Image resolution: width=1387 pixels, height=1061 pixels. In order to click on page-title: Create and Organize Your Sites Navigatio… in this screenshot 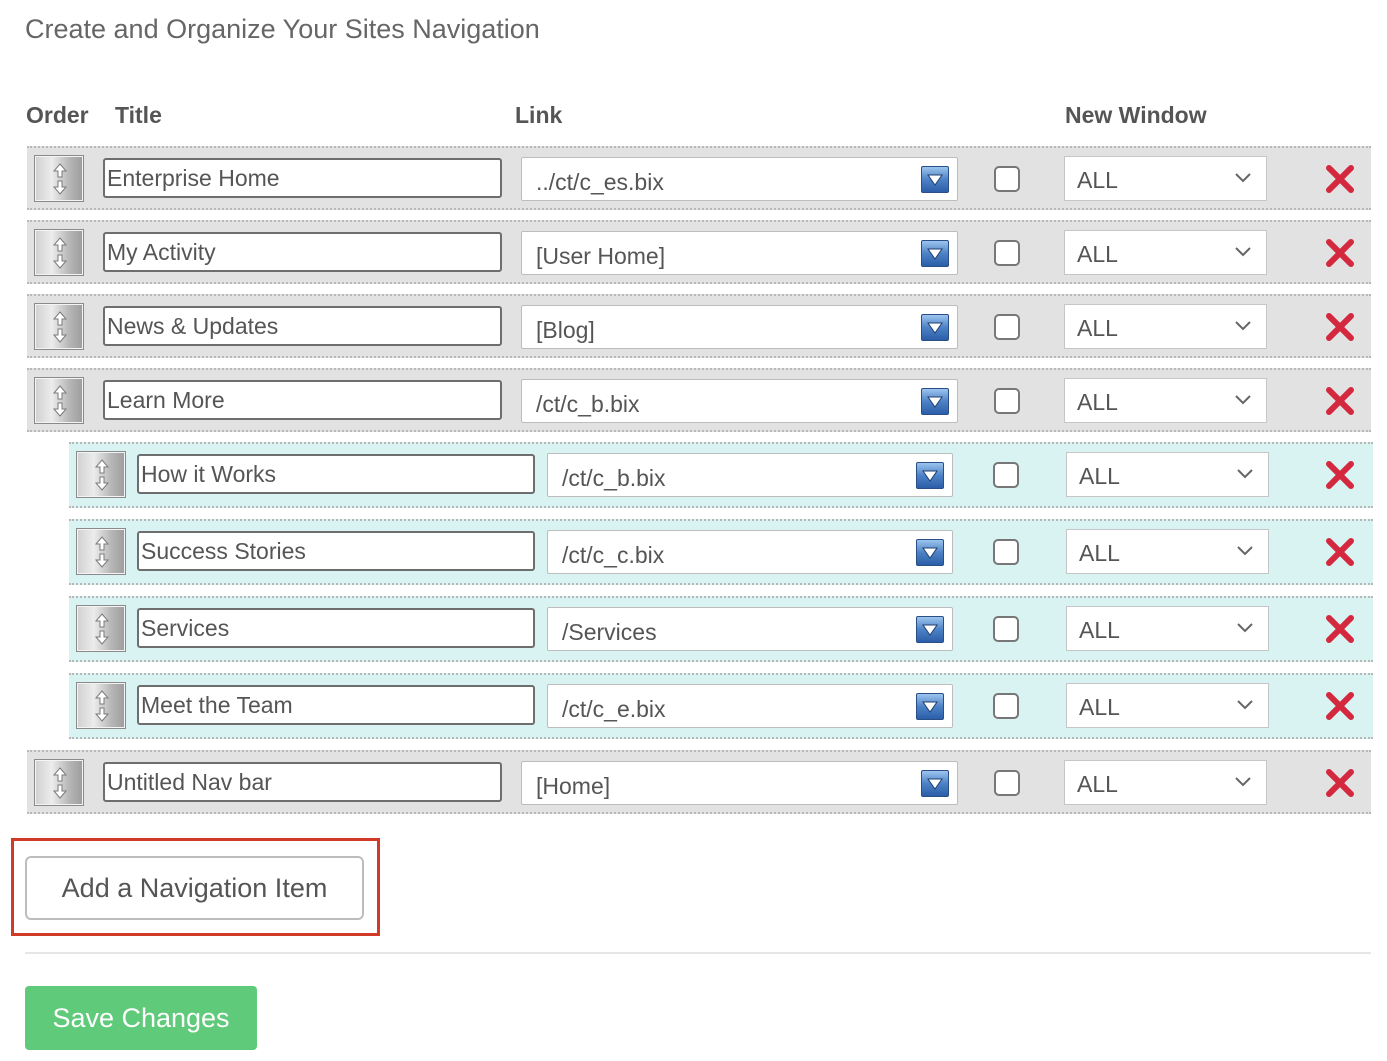, I will do `click(282, 29)`.